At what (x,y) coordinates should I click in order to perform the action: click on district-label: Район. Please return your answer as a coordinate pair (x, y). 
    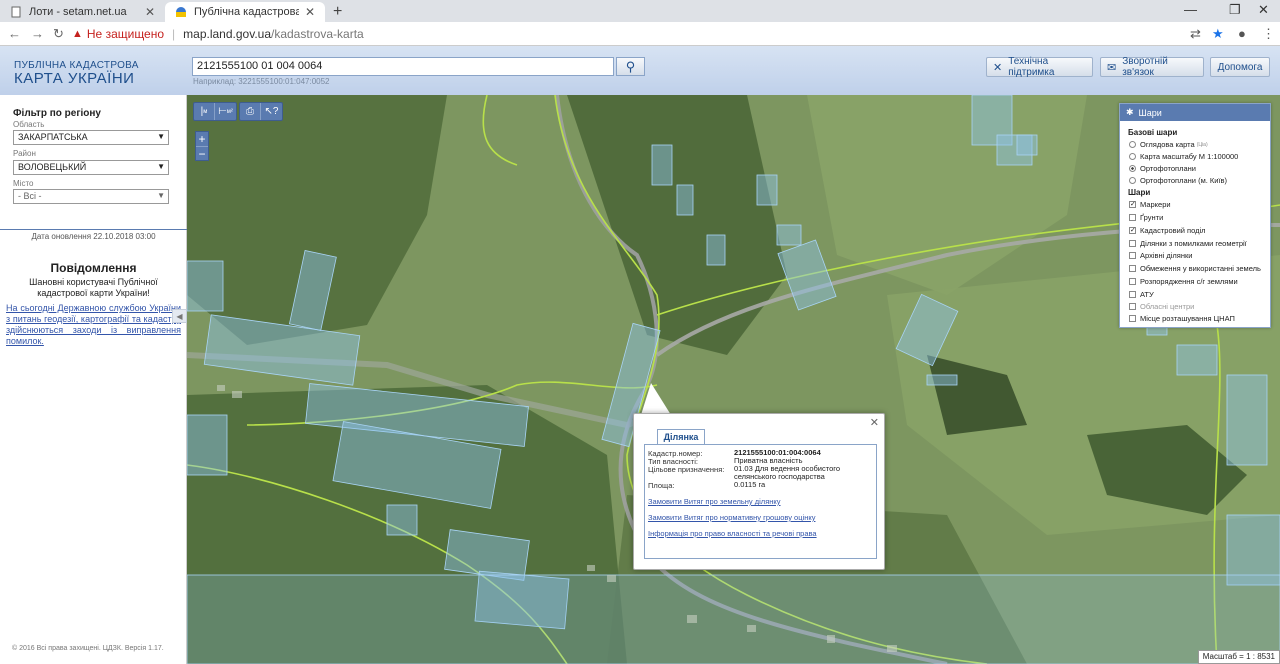
    Looking at the image, I should click on (24, 153).